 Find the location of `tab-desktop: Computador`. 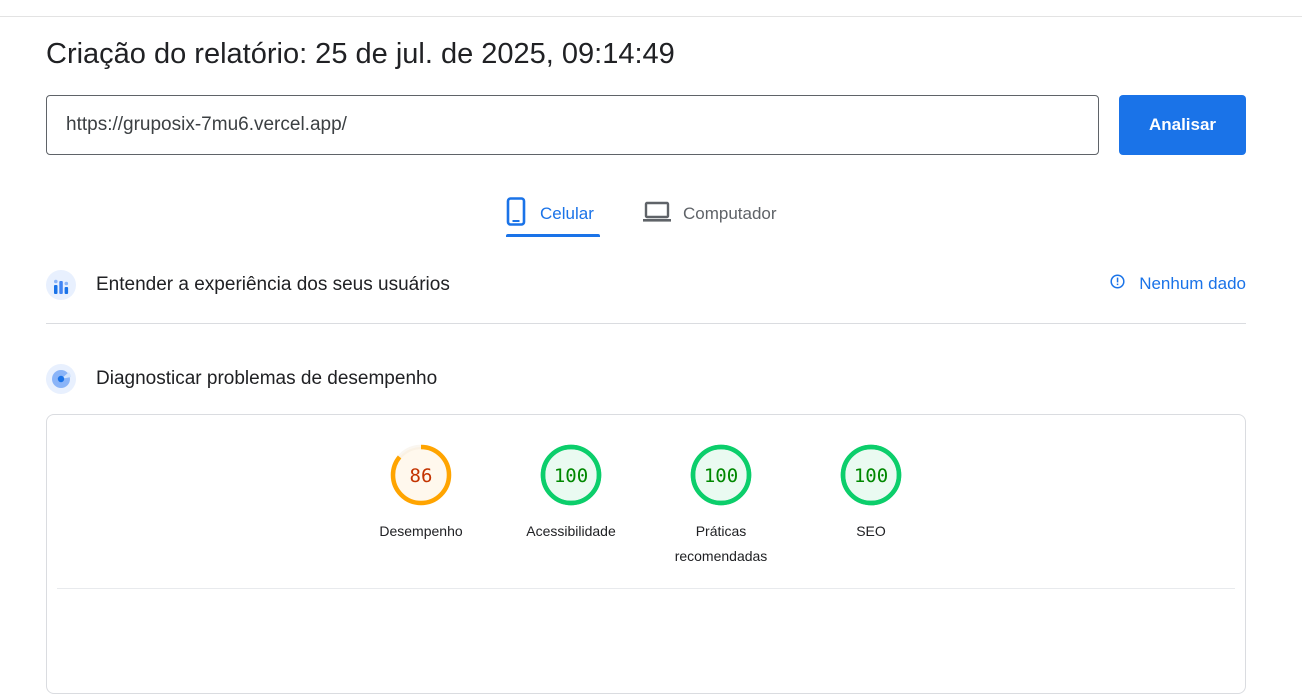

tab-desktop: Computador is located at coordinates (710, 214).